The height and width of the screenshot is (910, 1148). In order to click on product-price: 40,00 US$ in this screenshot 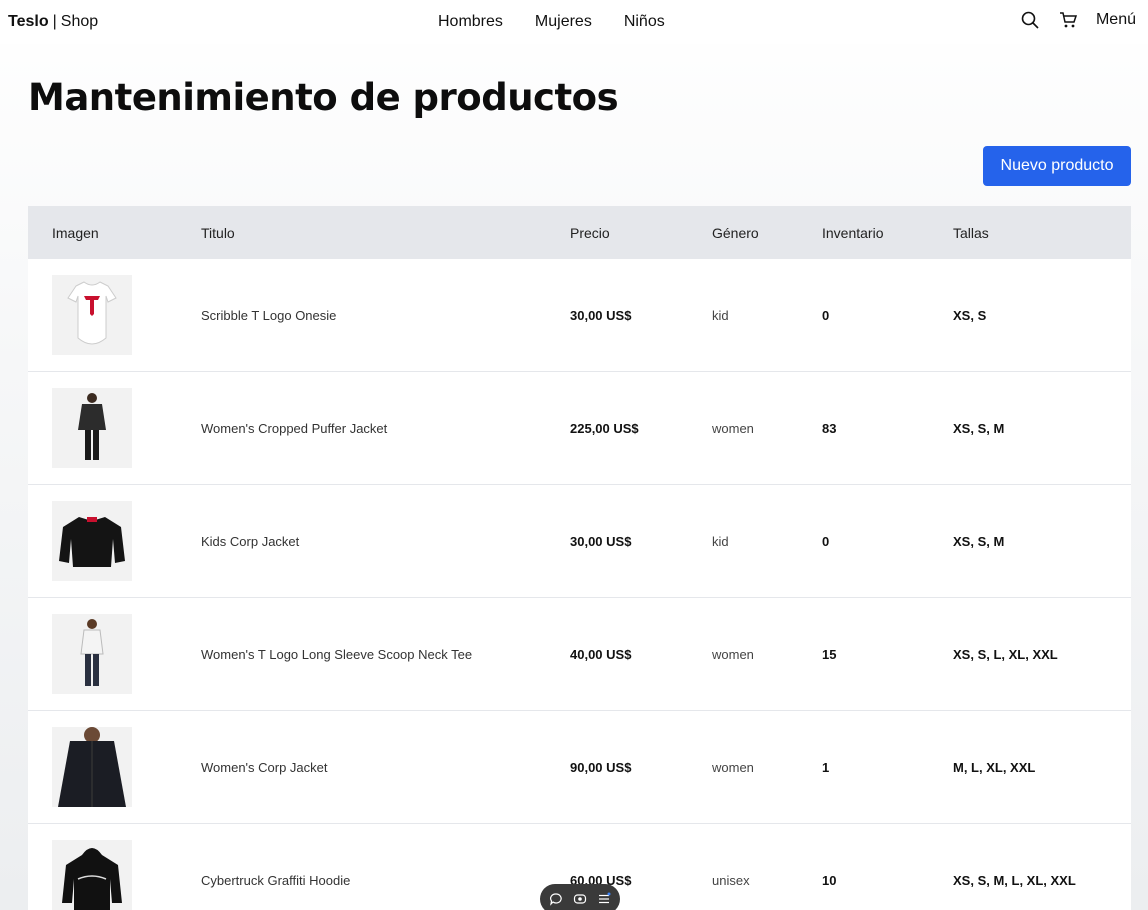, I will do `click(601, 654)`.